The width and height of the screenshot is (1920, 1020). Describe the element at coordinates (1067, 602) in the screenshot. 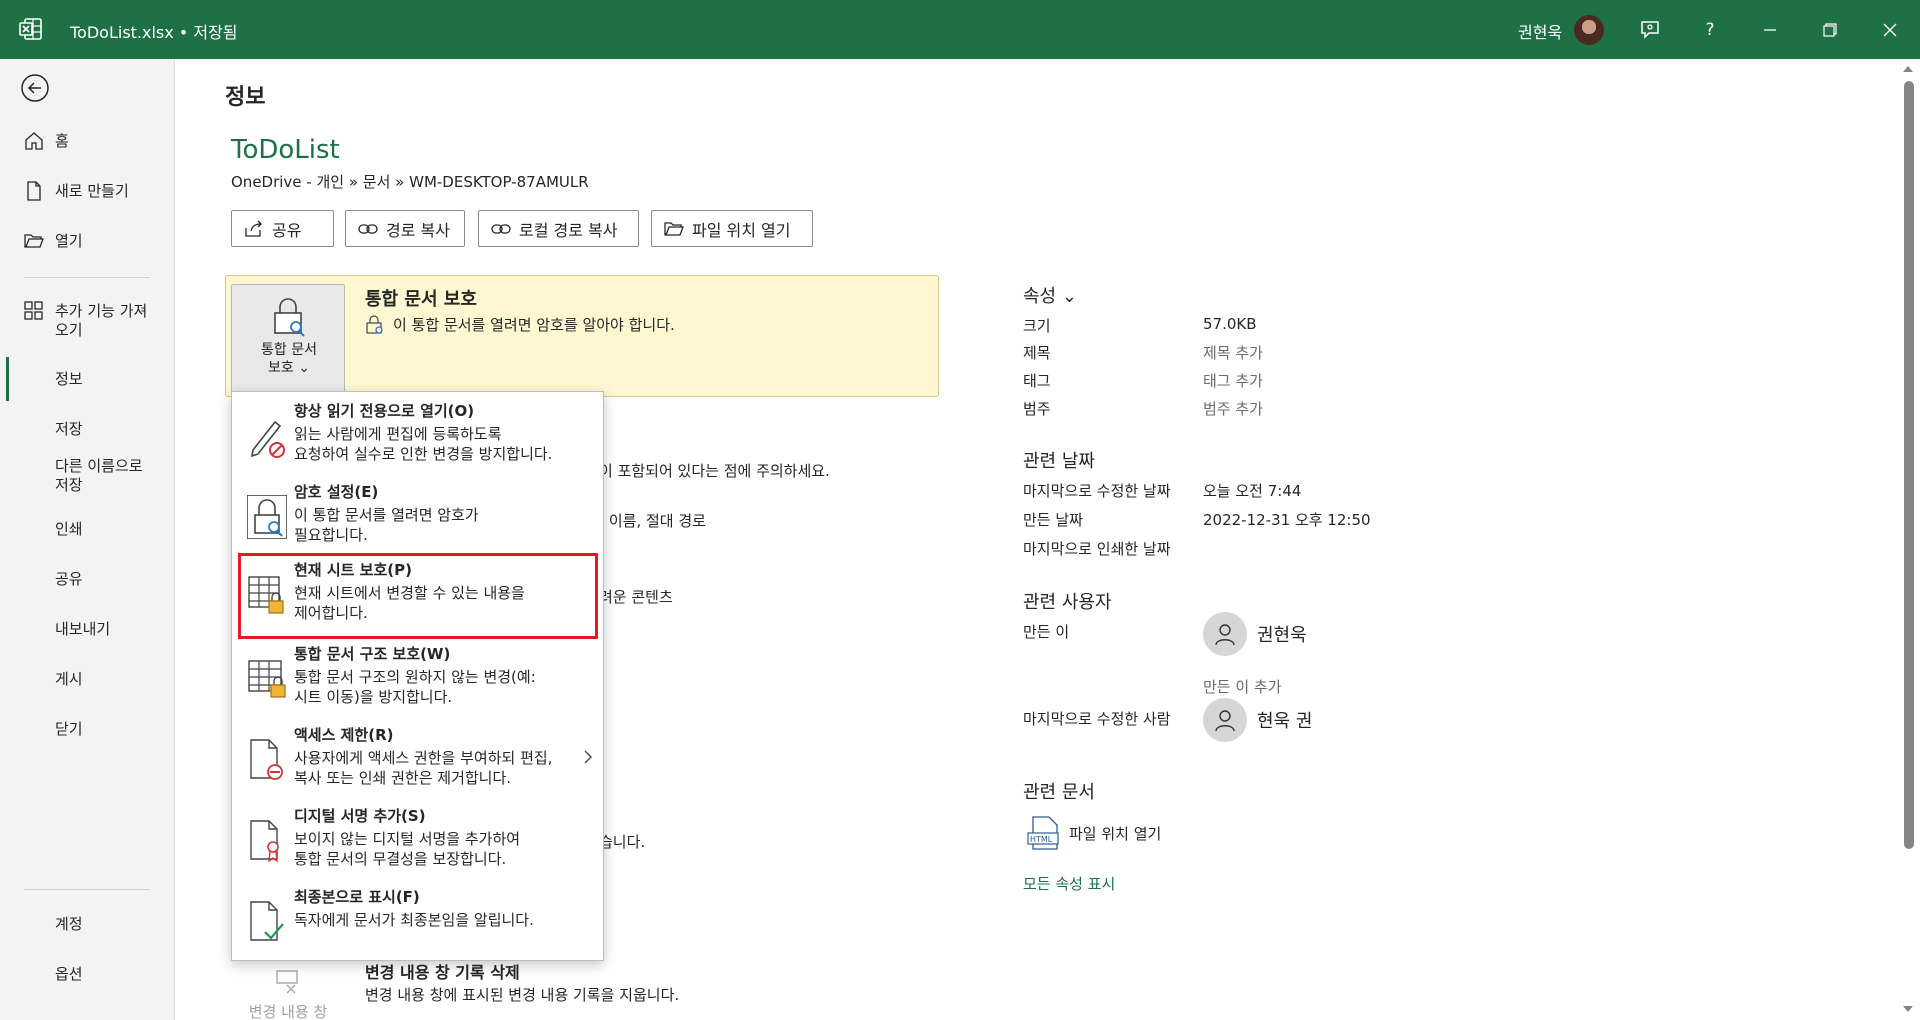

I see `related-people-heading: 관련 사용자` at that location.